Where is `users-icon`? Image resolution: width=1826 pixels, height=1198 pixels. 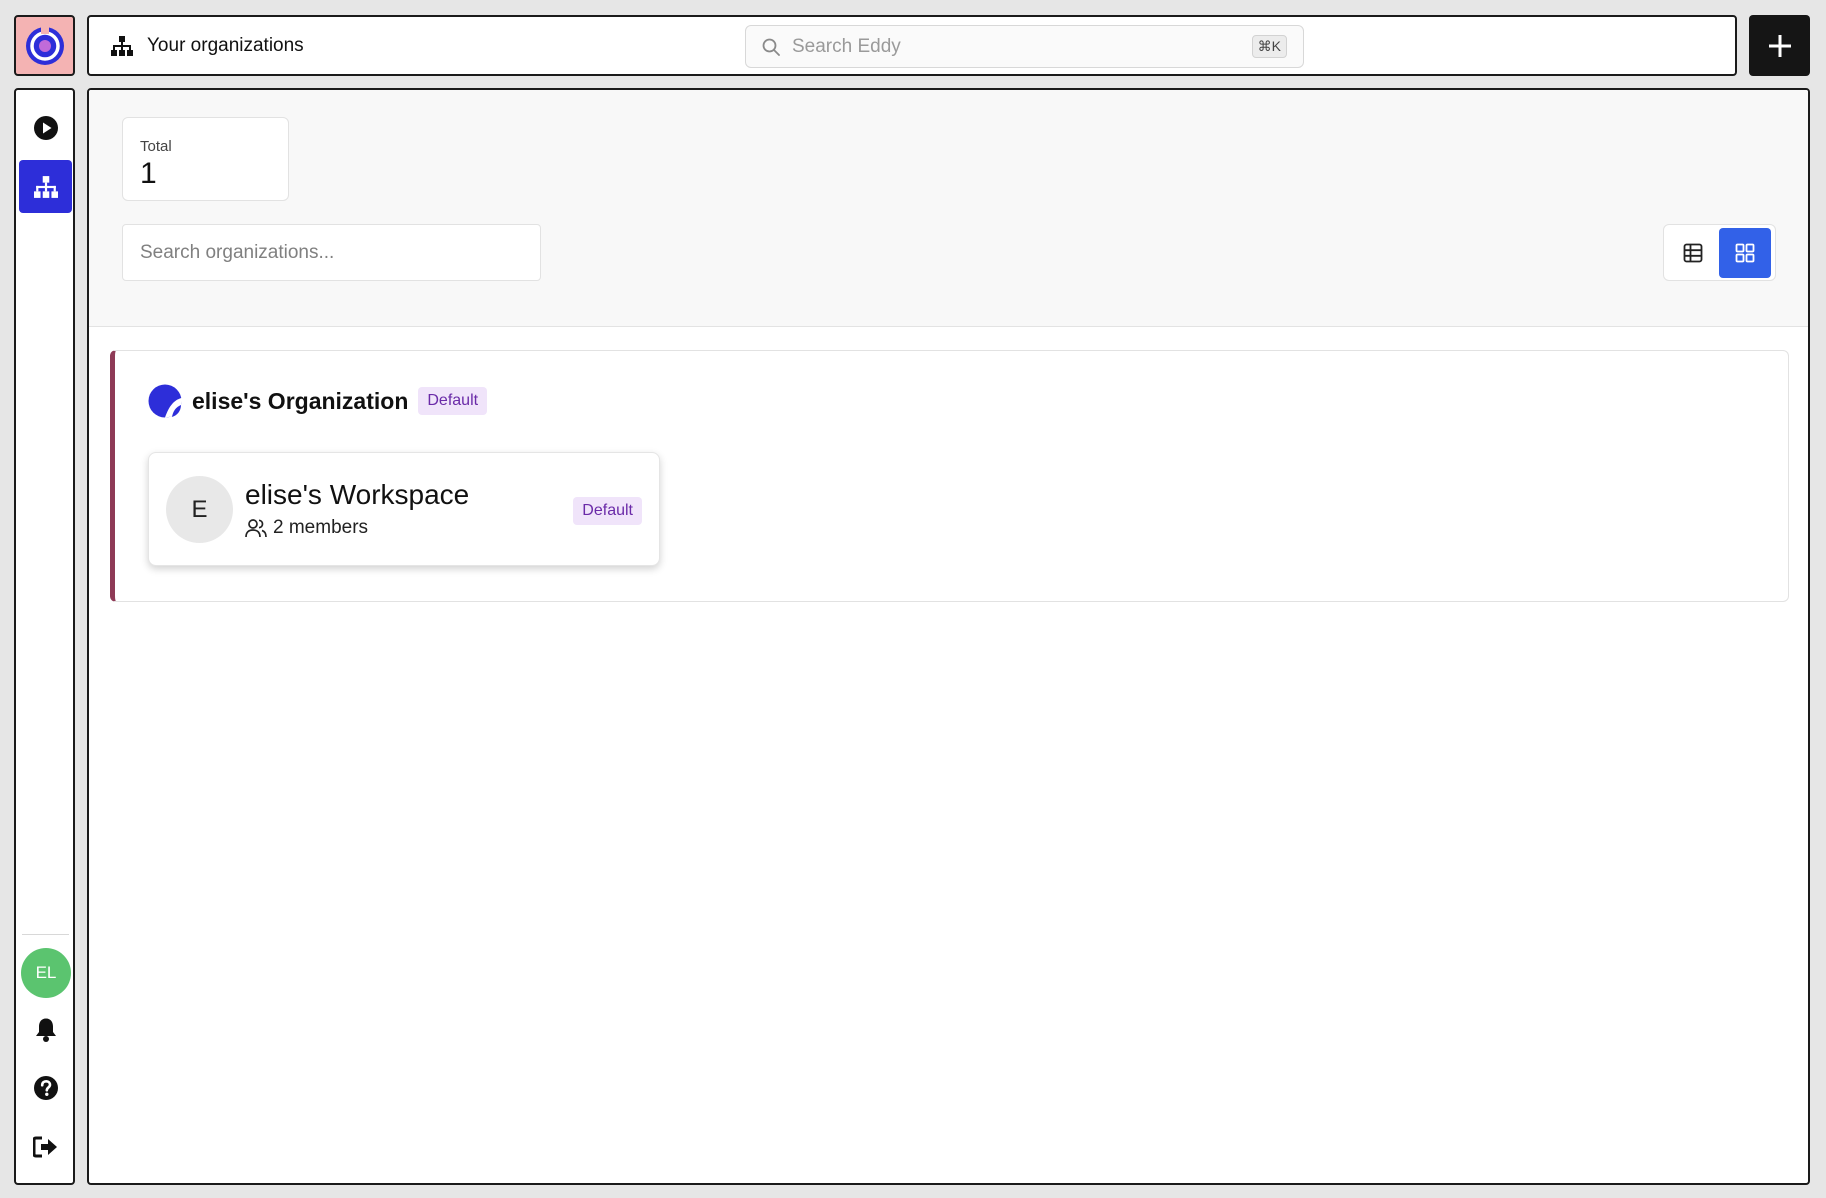
users-icon is located at coordinates (256, 528).